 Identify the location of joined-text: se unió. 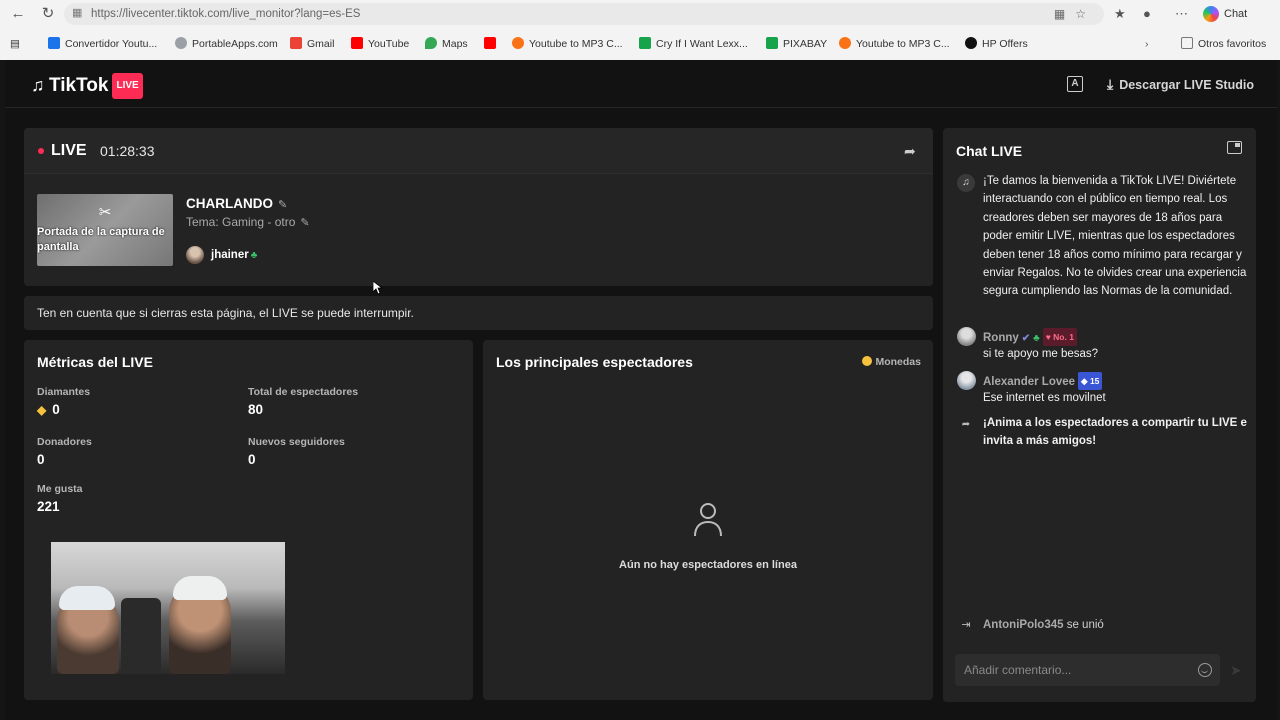
(1085, 625).